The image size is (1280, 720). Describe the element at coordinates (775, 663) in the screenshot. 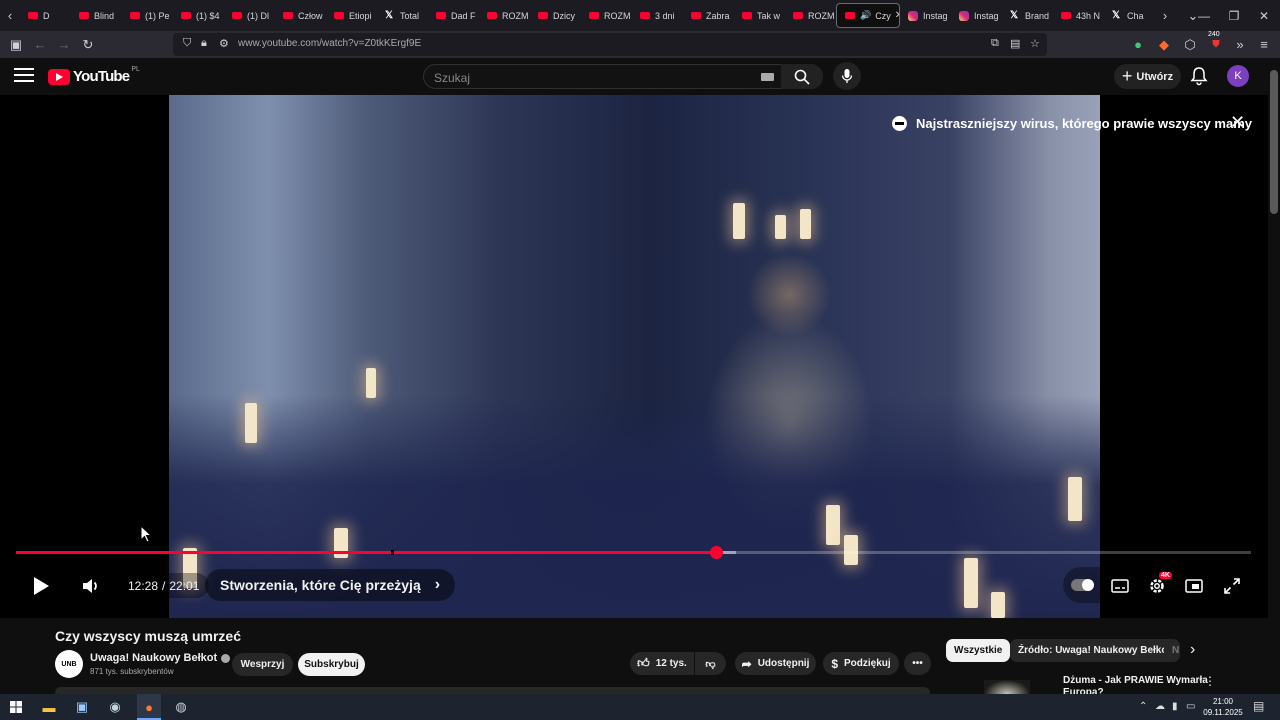

I see `share-button: ➦ Udostępnij` at that location.